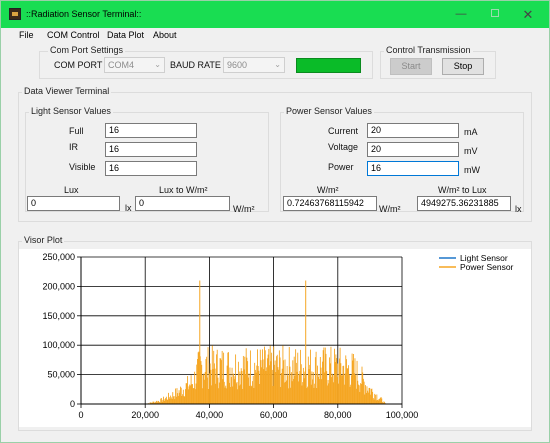 The height and width of the screenshot is (443, 550). I want to click on stop-button: Stop, so click(463, 66).